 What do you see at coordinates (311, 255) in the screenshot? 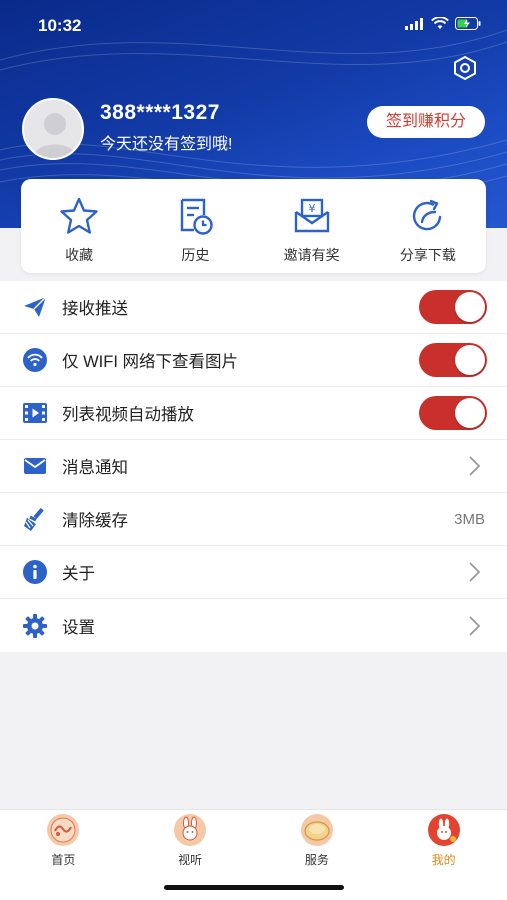
I see `quick-invite-reward-label: 邀请有奖` at bounding box center [311, 255].